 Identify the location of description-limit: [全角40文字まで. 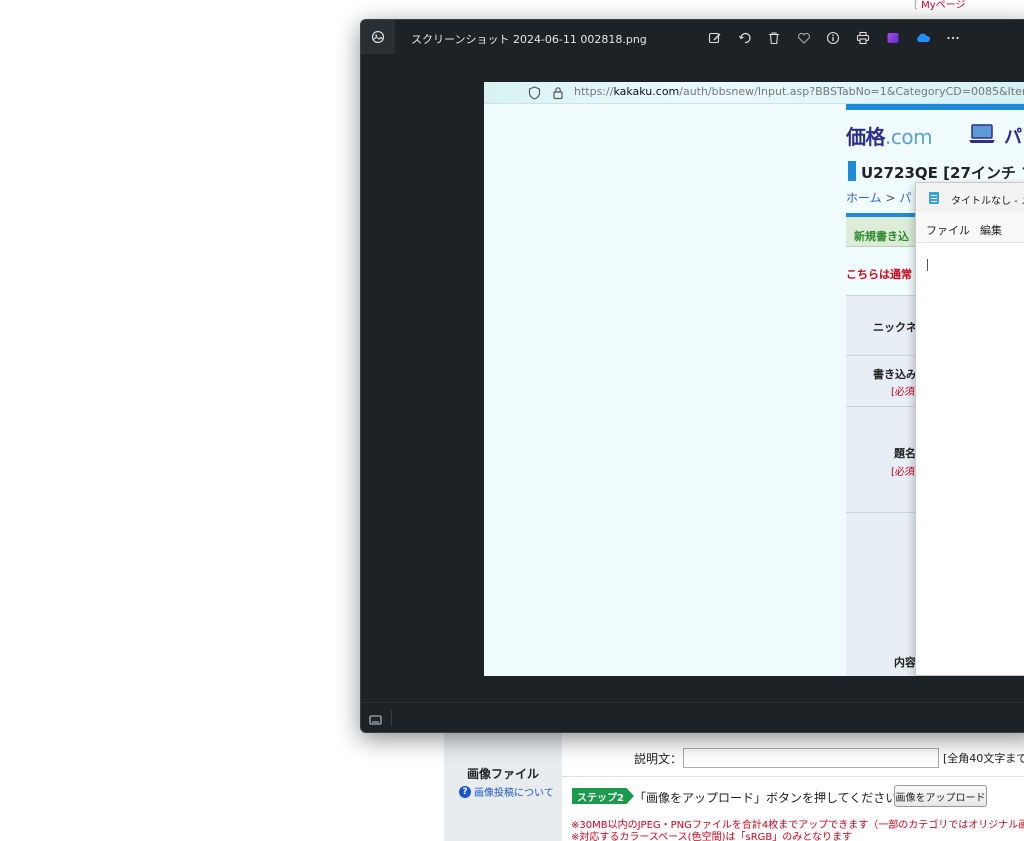
(983, 758).